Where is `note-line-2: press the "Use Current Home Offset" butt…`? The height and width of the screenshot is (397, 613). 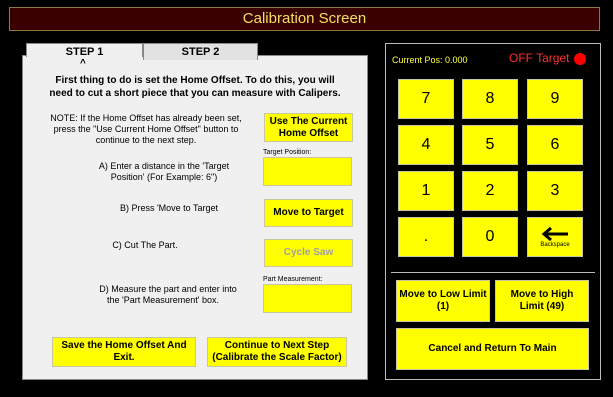
note-line-2: press the "Use Current Home Offset" butt… is located at coordinates (146, 129).